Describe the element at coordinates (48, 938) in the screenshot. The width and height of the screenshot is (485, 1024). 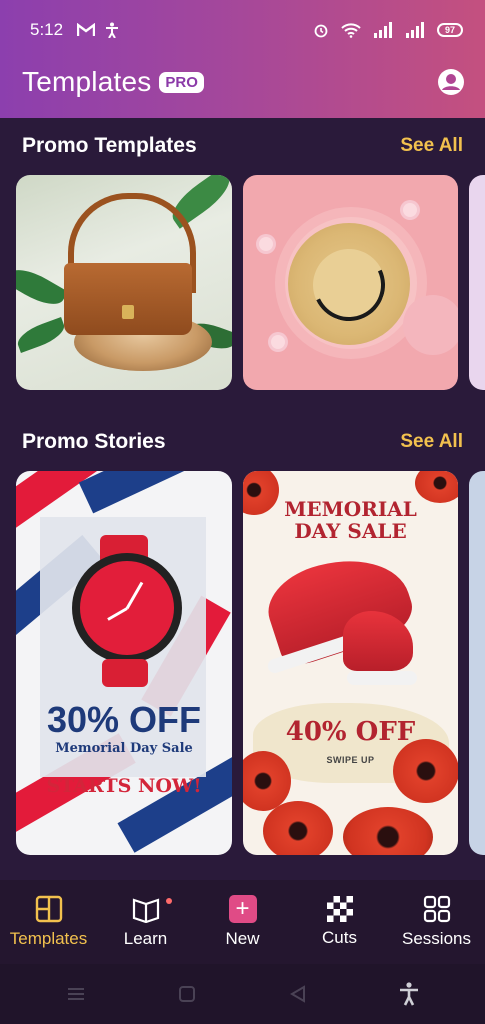
I see `nav-label: Templates` at that location.